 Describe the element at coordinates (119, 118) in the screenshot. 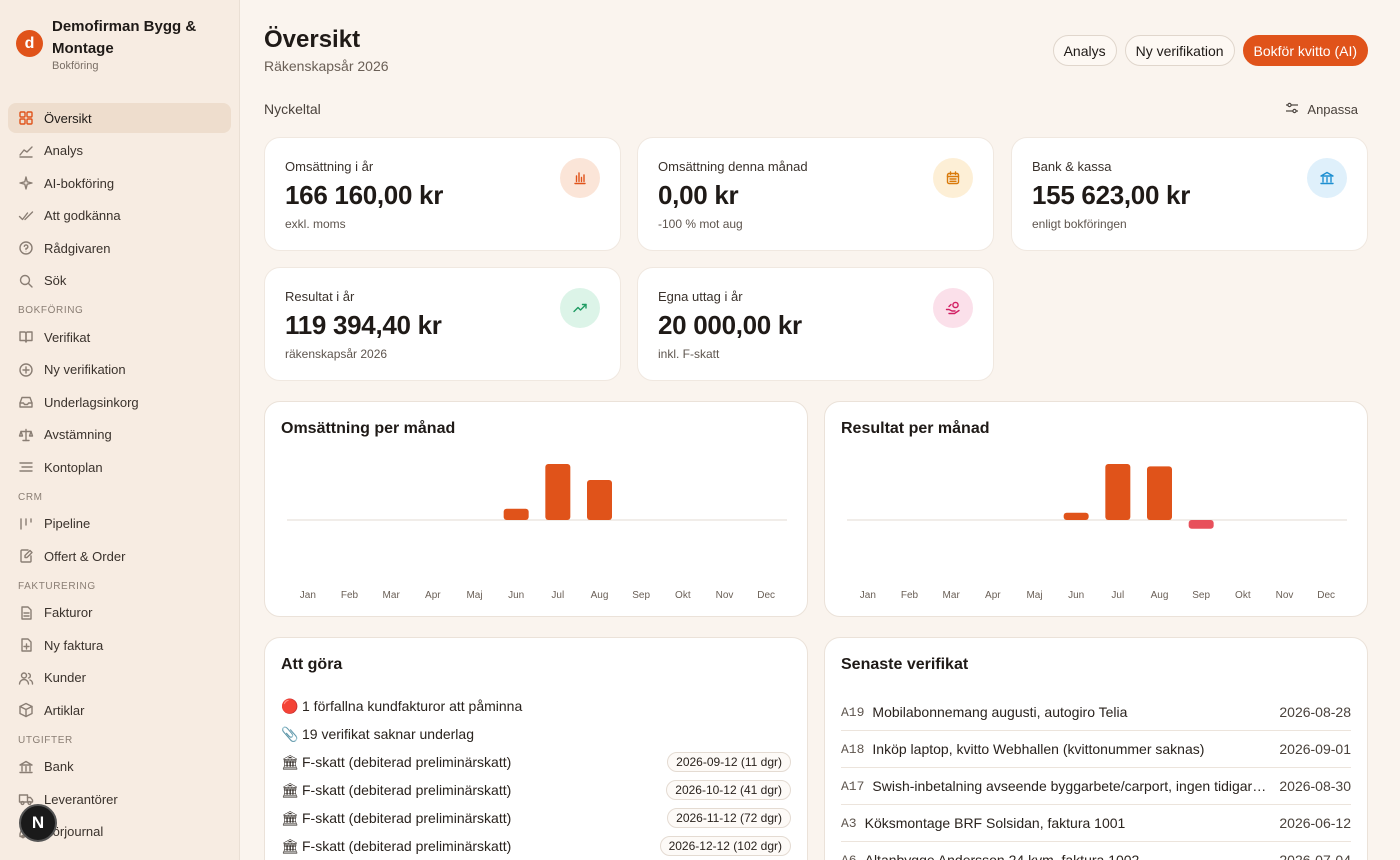

I see `sidebar-item-översikt: Översikt` at that location.